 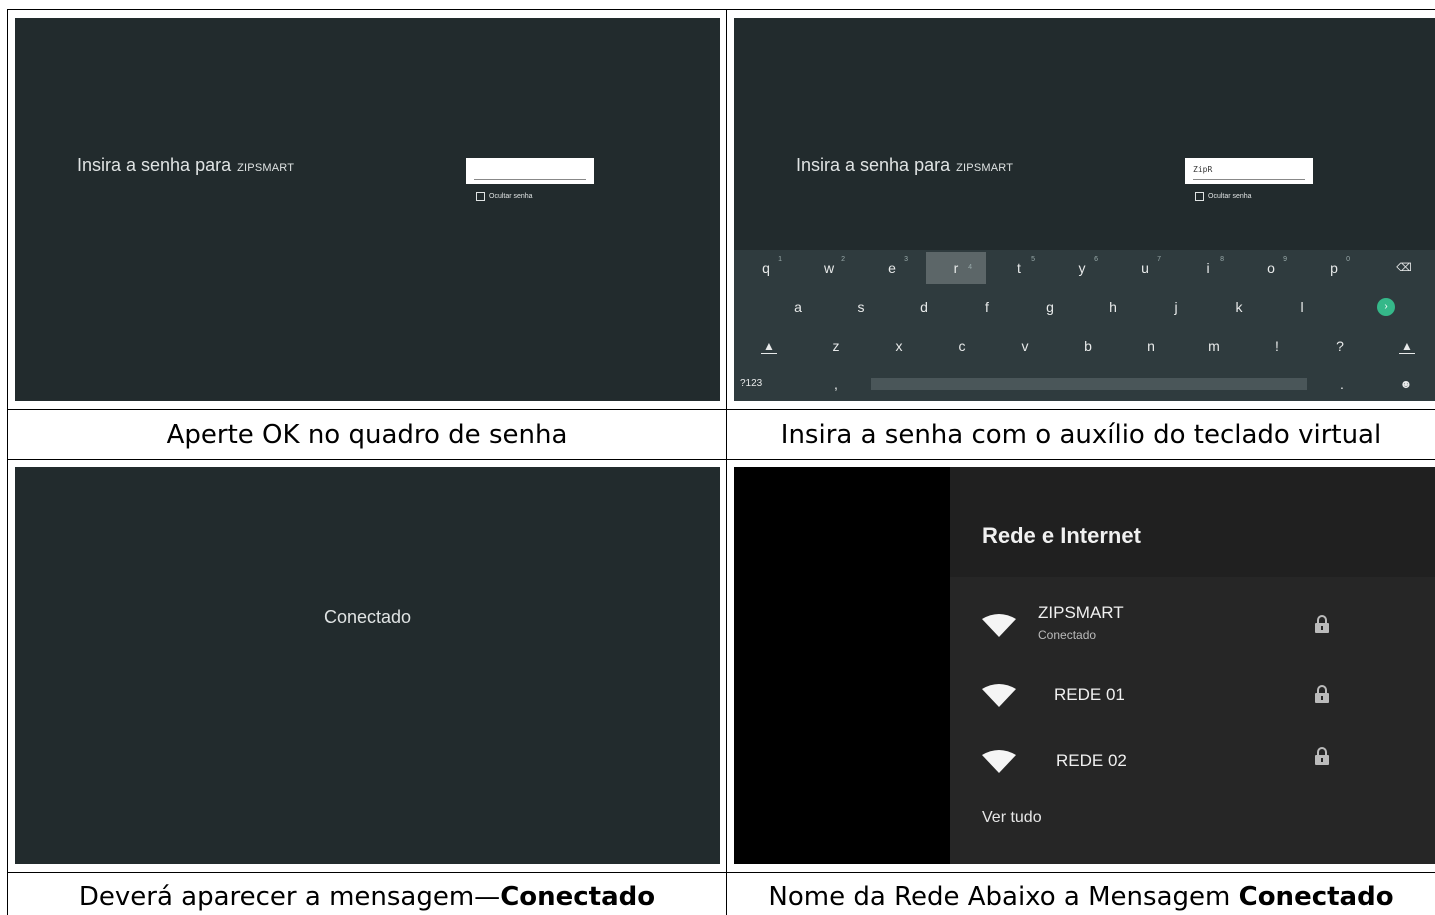 What do you see at coordinates (1277, 346) in the screenshot?
I see `key-exclamation: !` at bounding box center [1277, 346].